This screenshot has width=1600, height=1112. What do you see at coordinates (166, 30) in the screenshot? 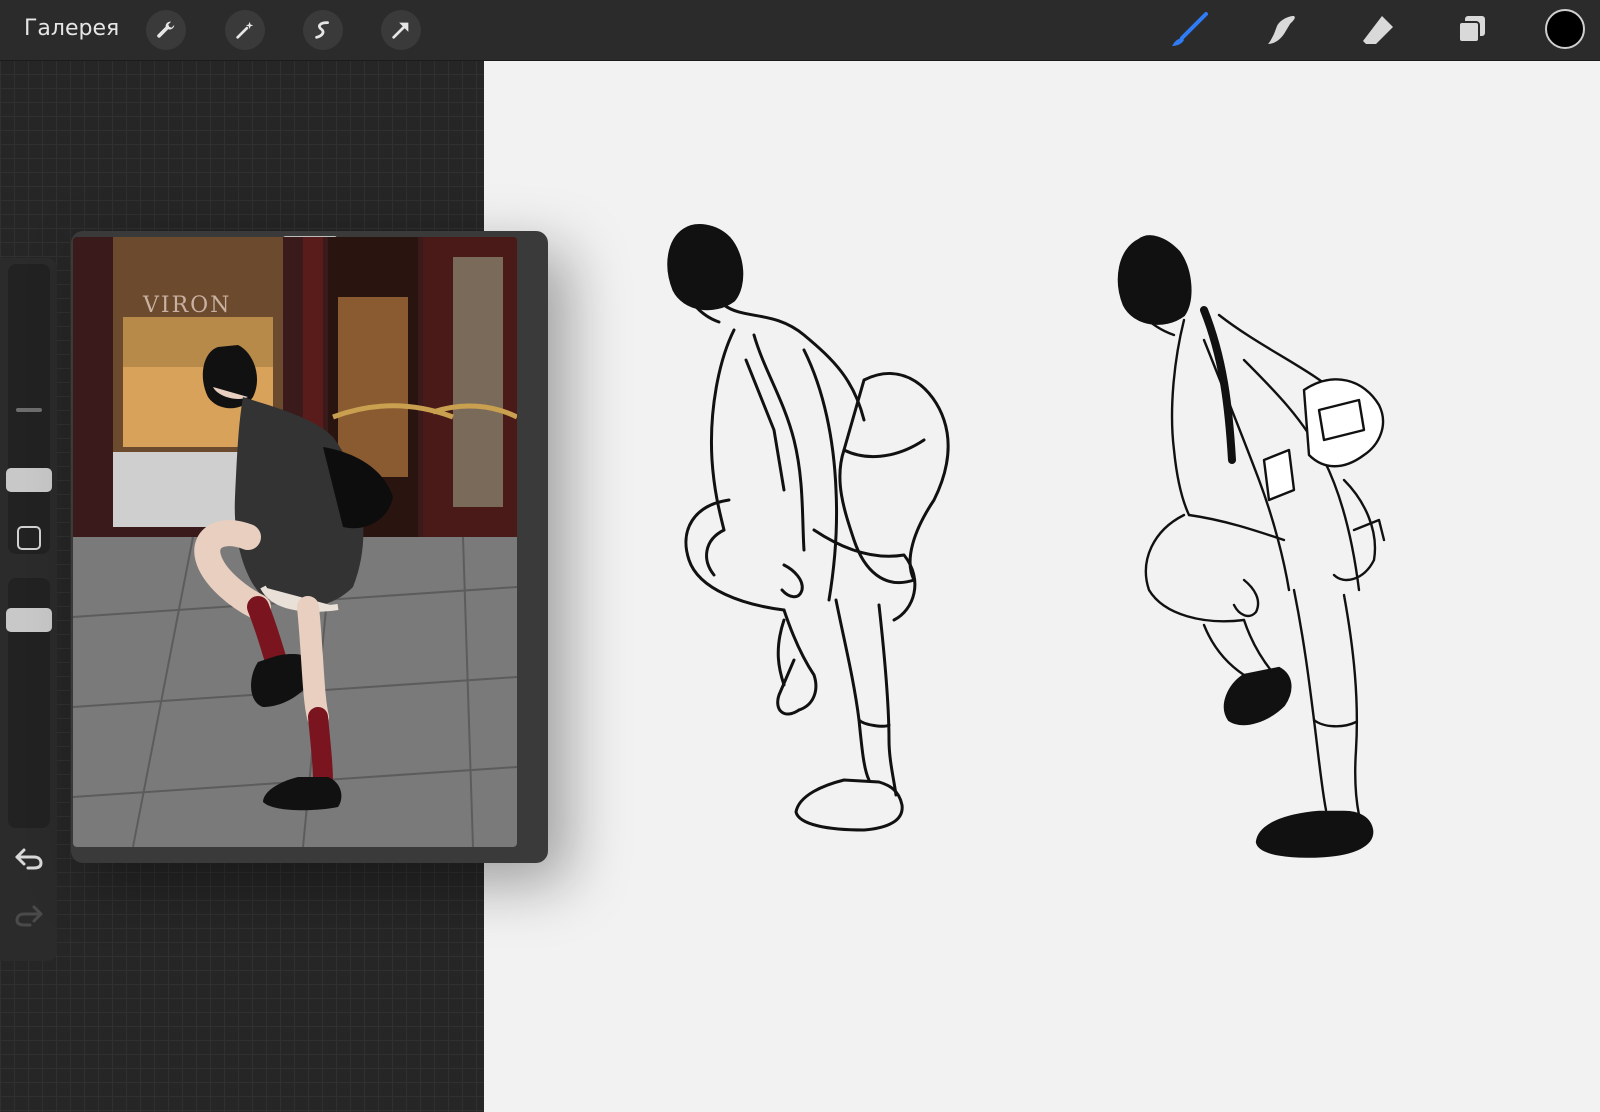
I see `wrench-icon` at bounding box center [166, 30].